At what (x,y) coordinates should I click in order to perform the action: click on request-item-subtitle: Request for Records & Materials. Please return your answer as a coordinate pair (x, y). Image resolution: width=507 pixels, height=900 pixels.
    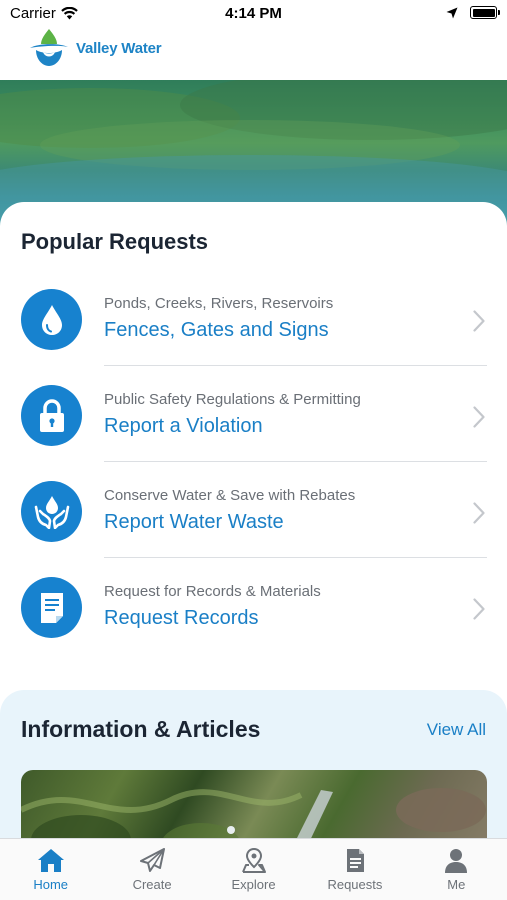
    Looking at the image, I should click on (212, 591).